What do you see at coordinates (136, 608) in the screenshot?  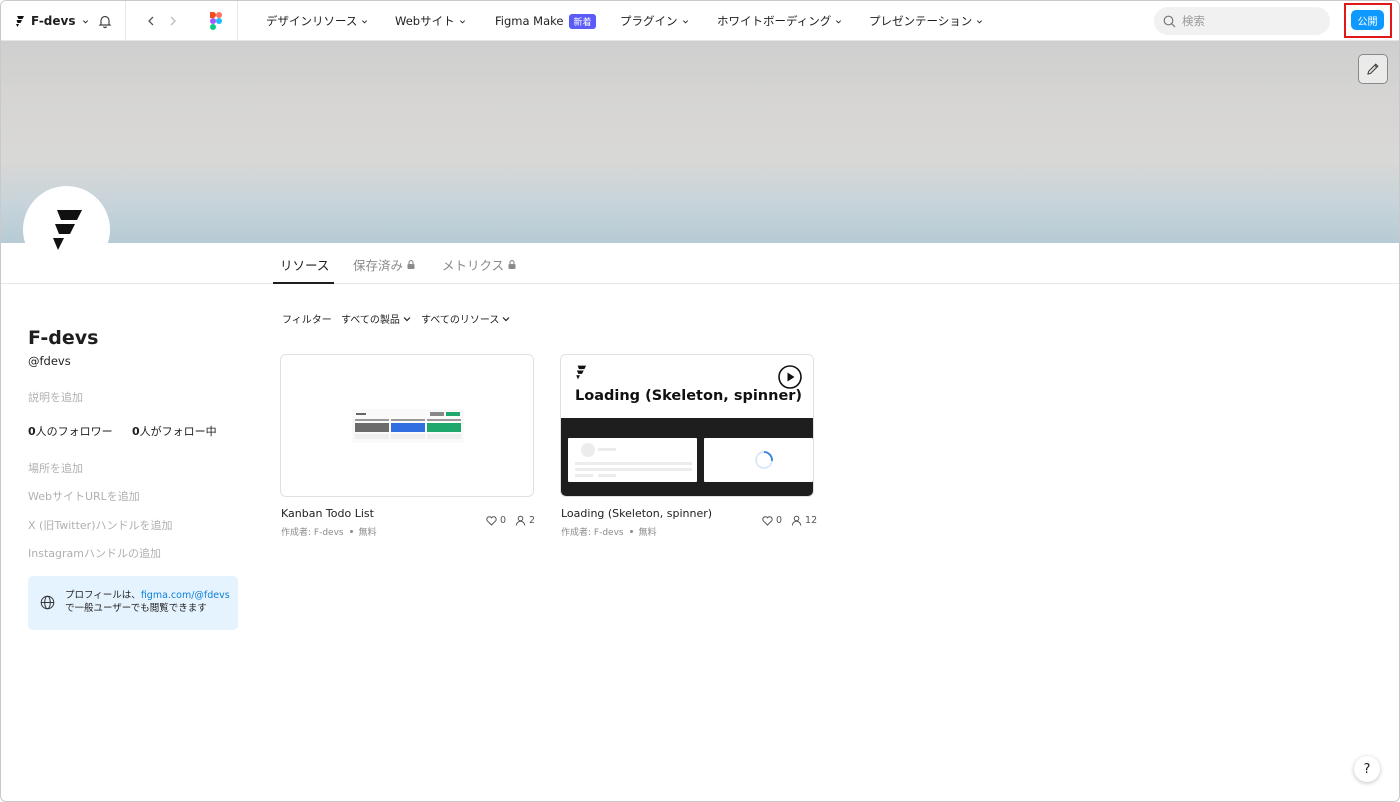 I see `notice-suffix: で一般ユーザーでも閲覧できます` at bounding box center [136, 608].